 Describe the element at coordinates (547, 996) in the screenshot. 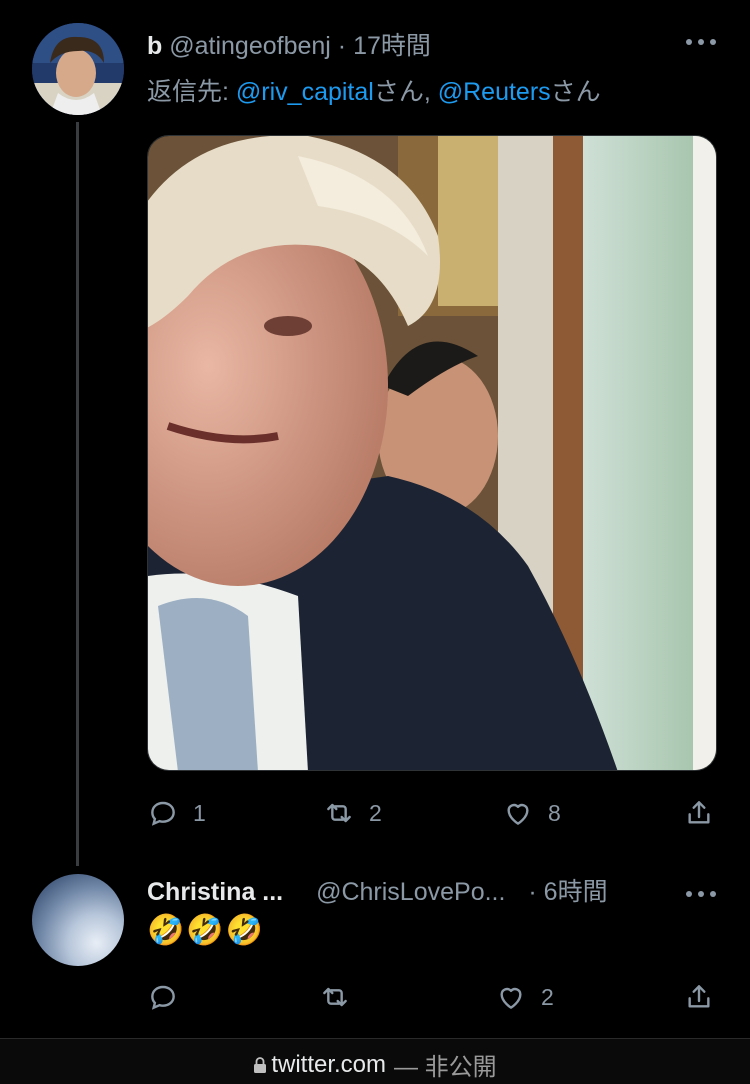

I see `like-count: 2` at that location.